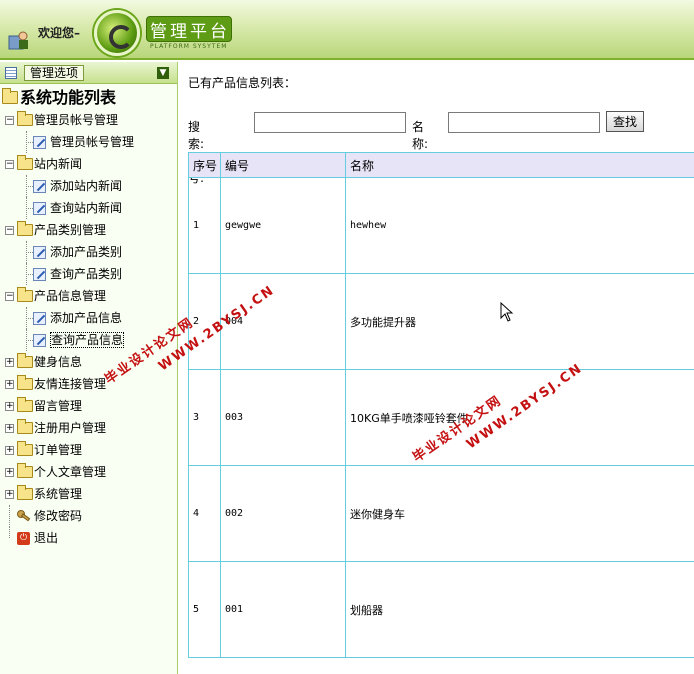 This screenshot has height=674, width=694. What do you see at coordinates (625, 121) in the screenshot?
I see `search-button: 查找` at bounding box center [625, 121].